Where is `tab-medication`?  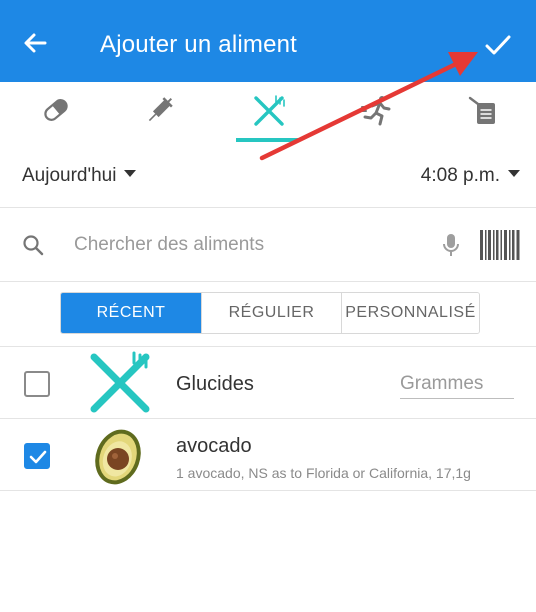
tab-medication is located at coordinates (56, 113).